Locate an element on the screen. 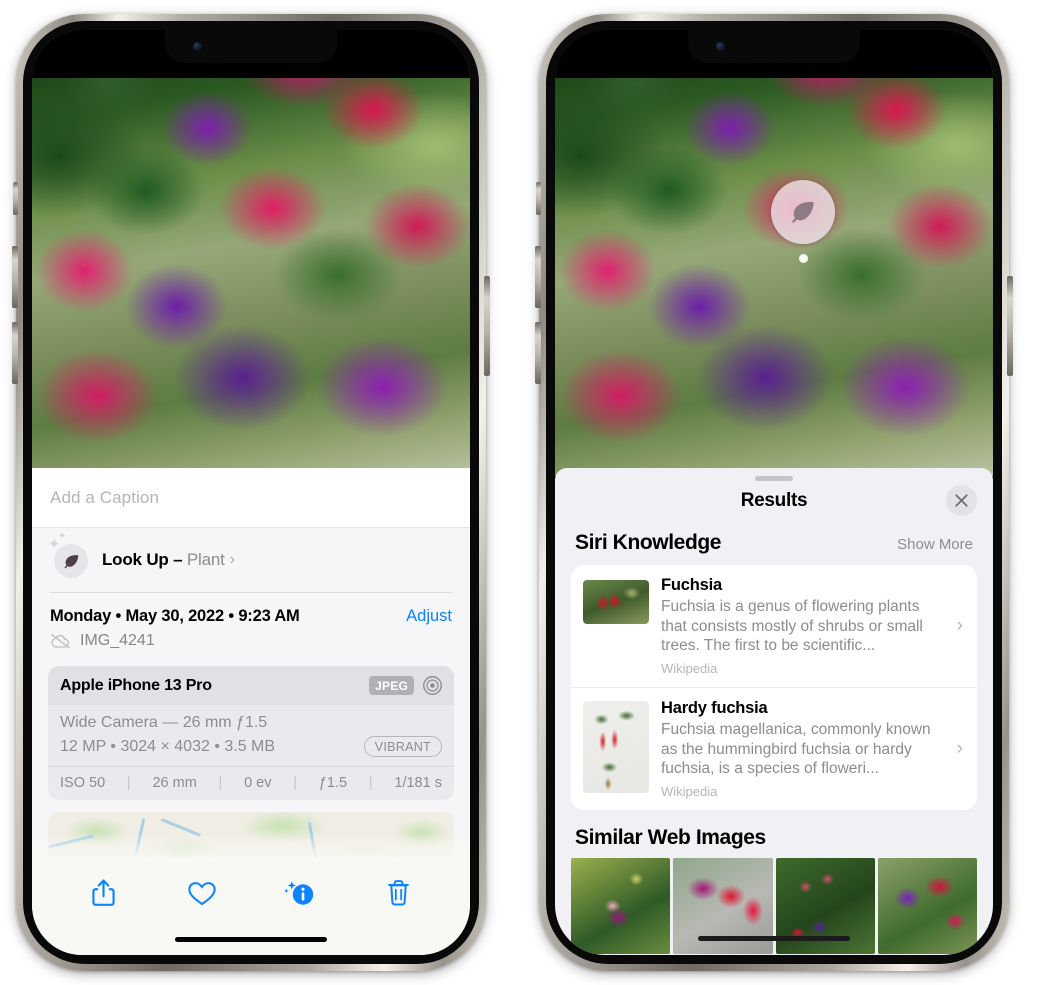 The image size is (1055, 985). info-sparkle-icon is located at coordinates (299, 893).